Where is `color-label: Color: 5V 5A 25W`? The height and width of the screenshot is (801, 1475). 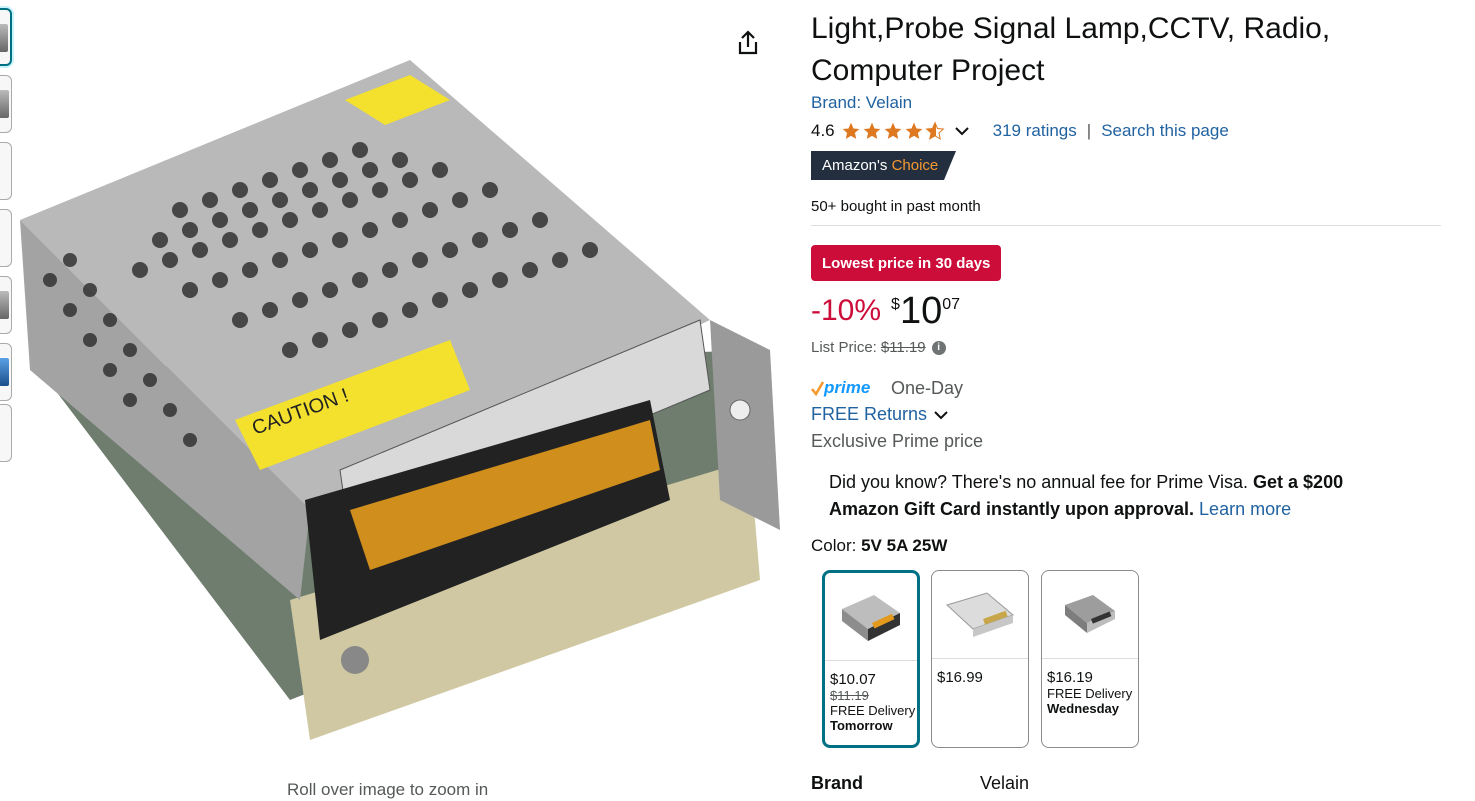
color-label: Color: 5V 5A 25W is located at coordinates (879, 546).